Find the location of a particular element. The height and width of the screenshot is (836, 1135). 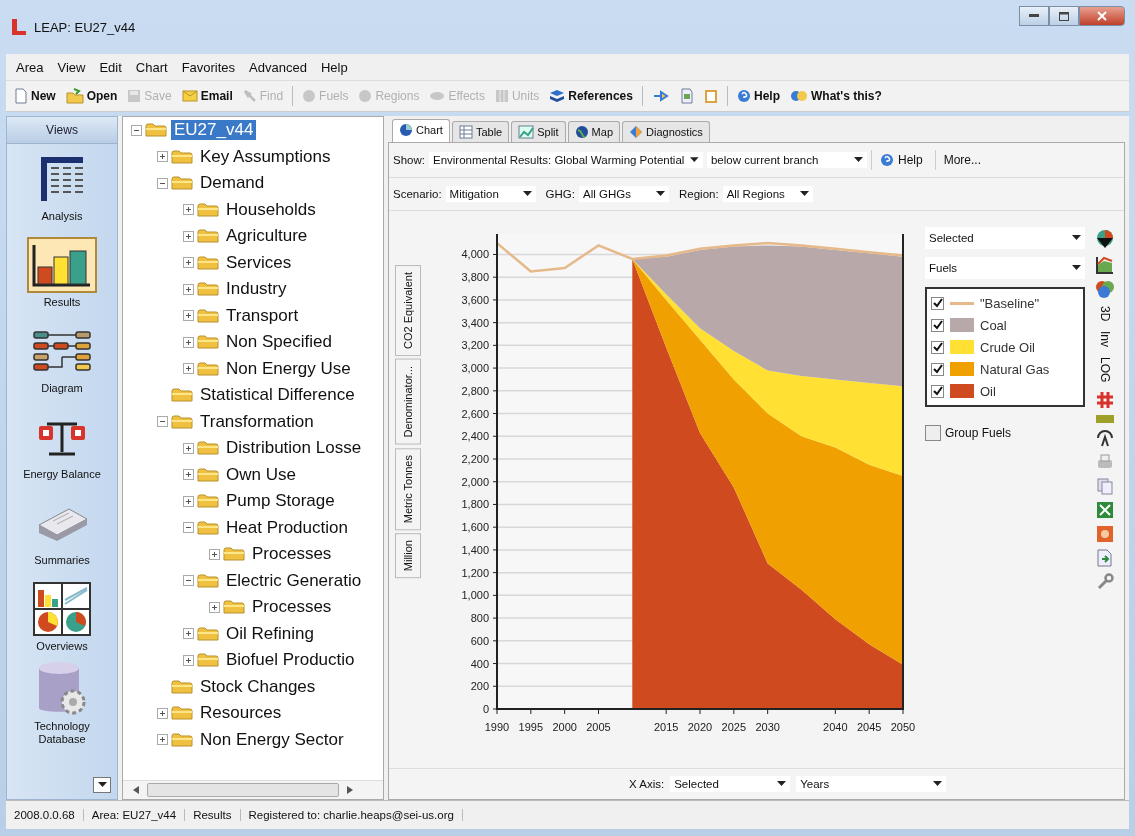

pin-icon is located at coordinates (661, 96).